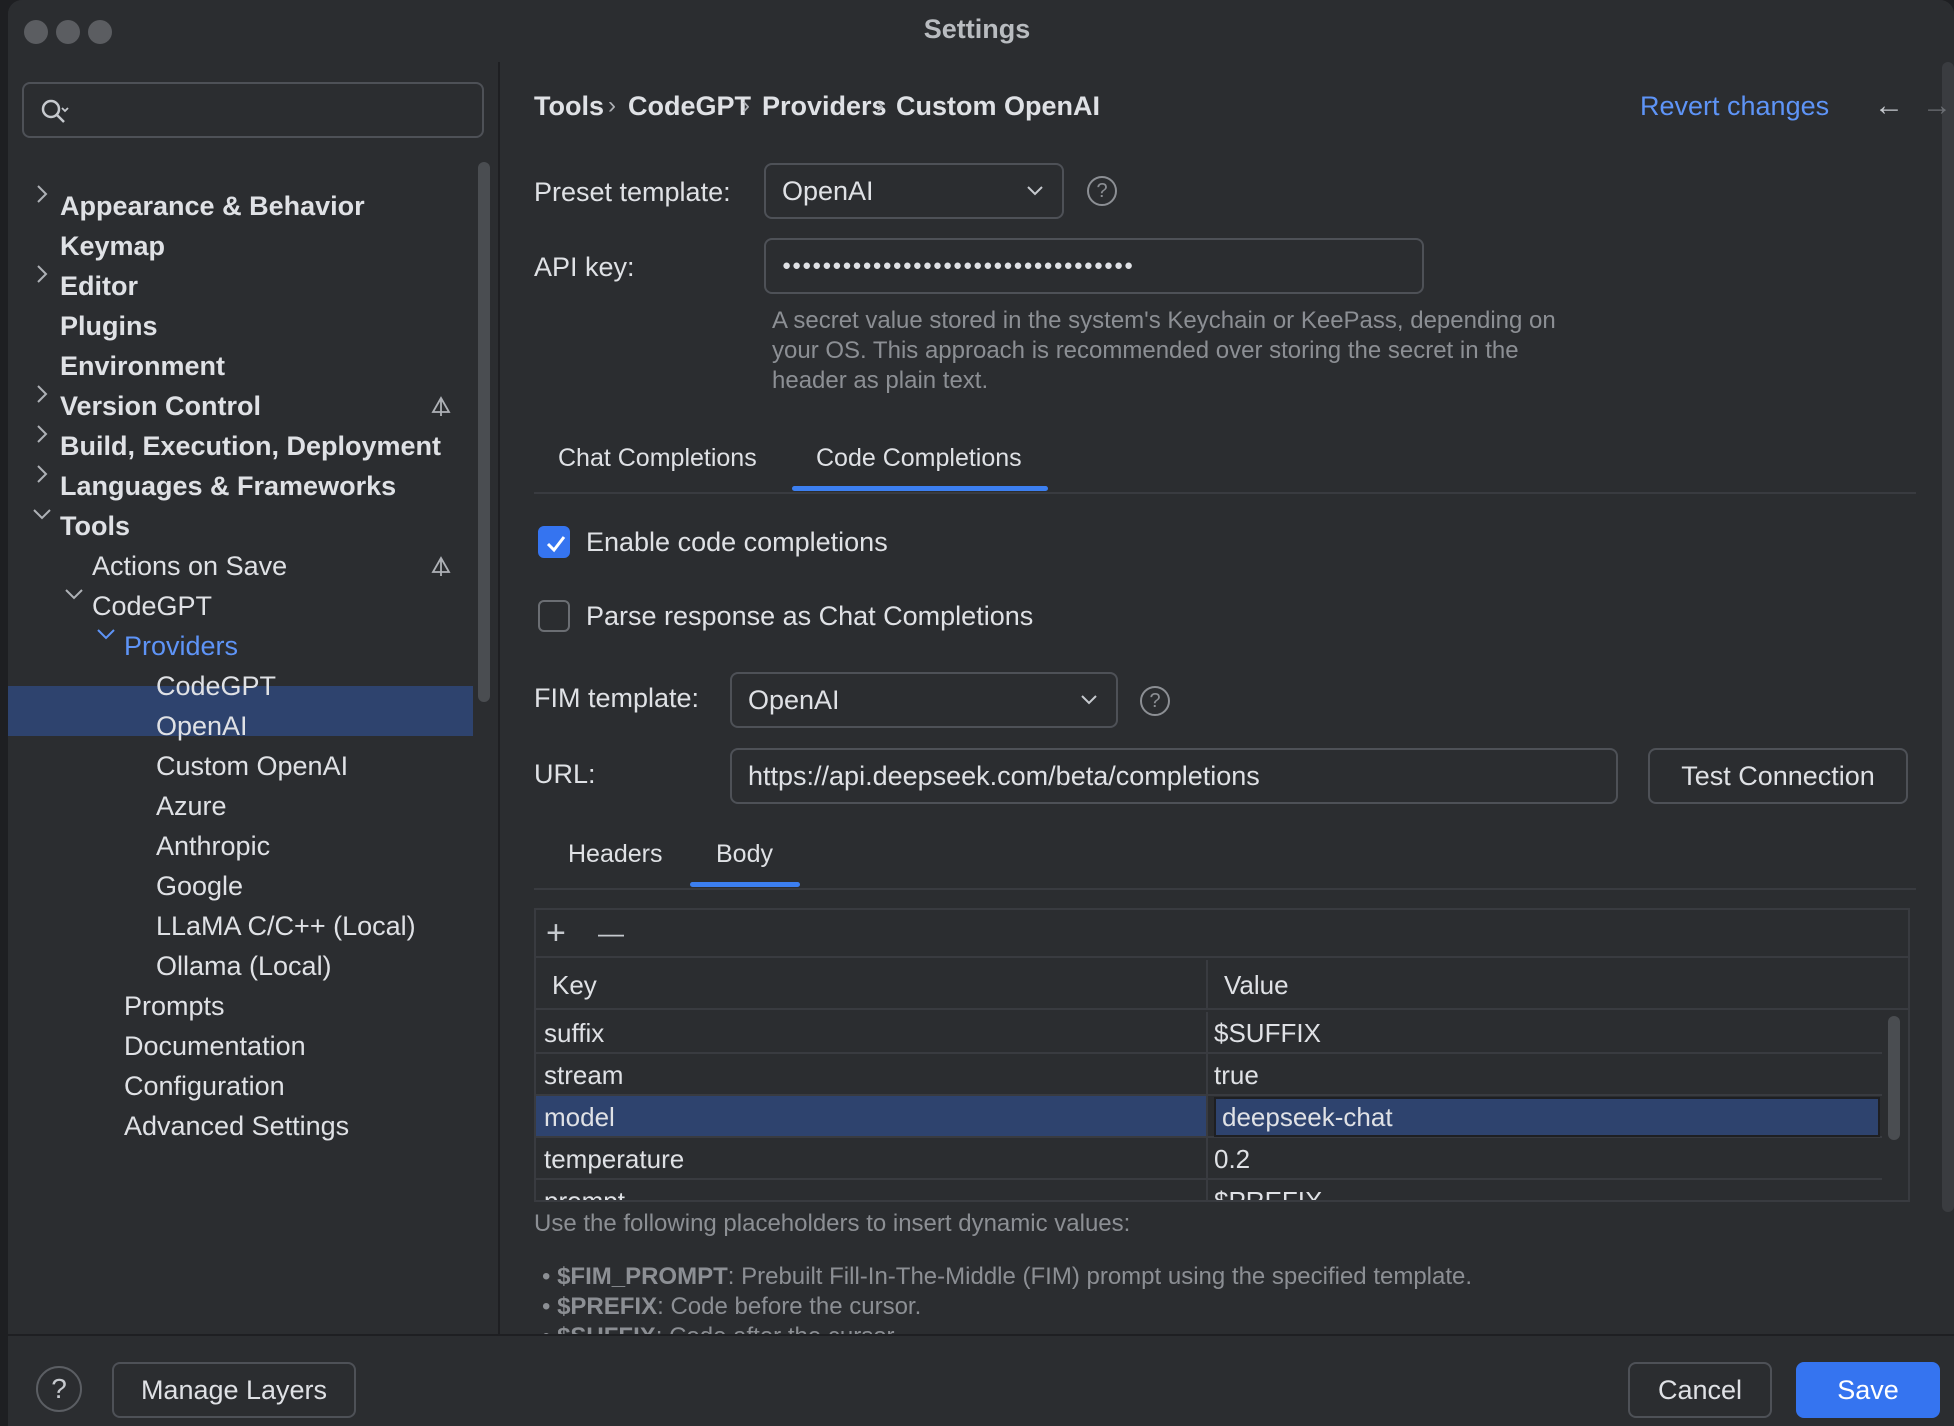 The image size is (1954, 1426). Describe the element at coordinates (872, 1033) in the screenshot. I see `row-key: suffix` at that location.